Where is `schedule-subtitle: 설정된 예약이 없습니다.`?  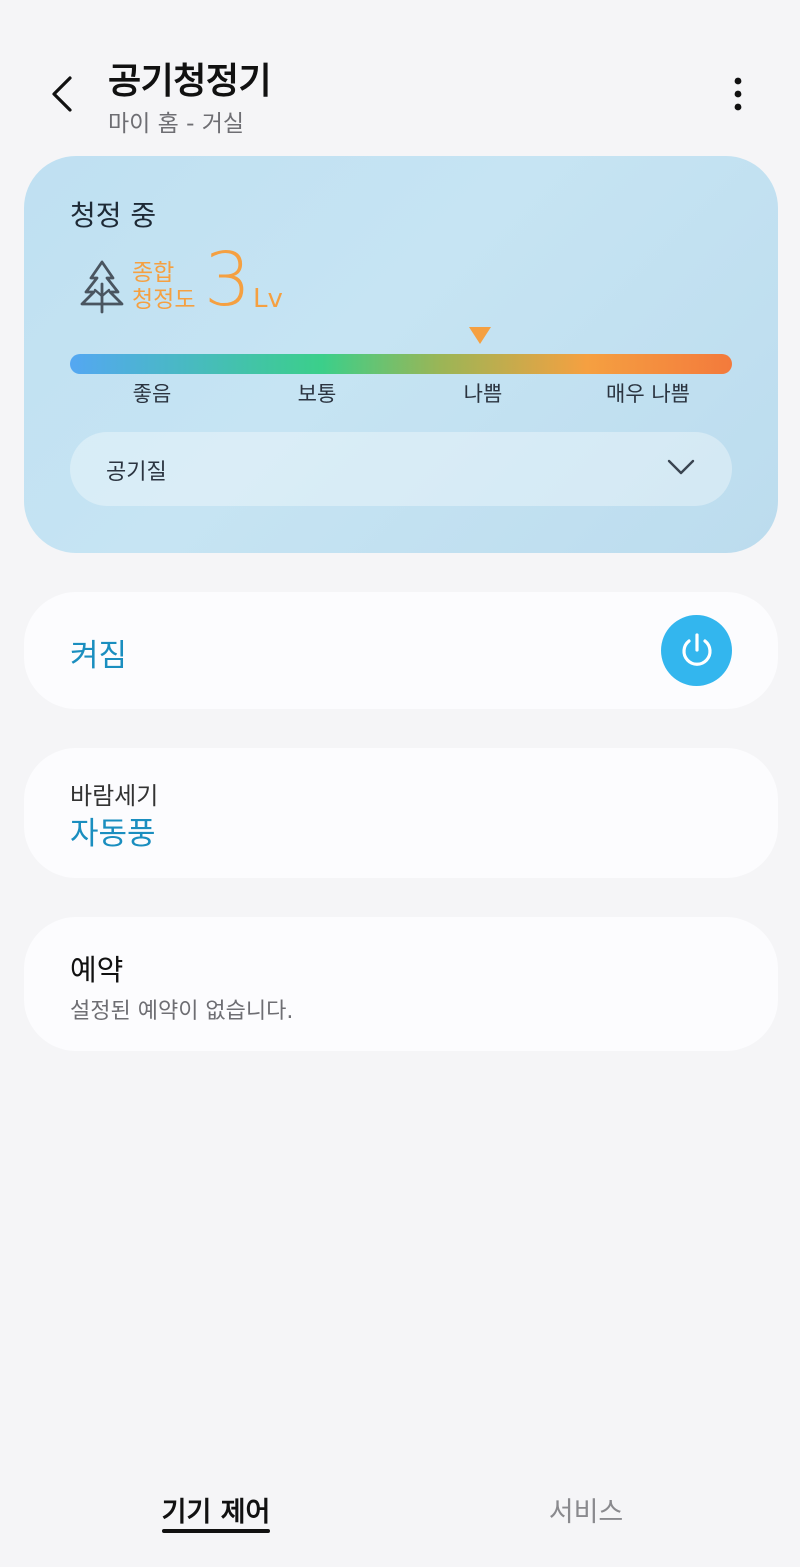
schedule-subtitle: 설정된 예약이 없습니다. is located at coordinates (182, 1011).